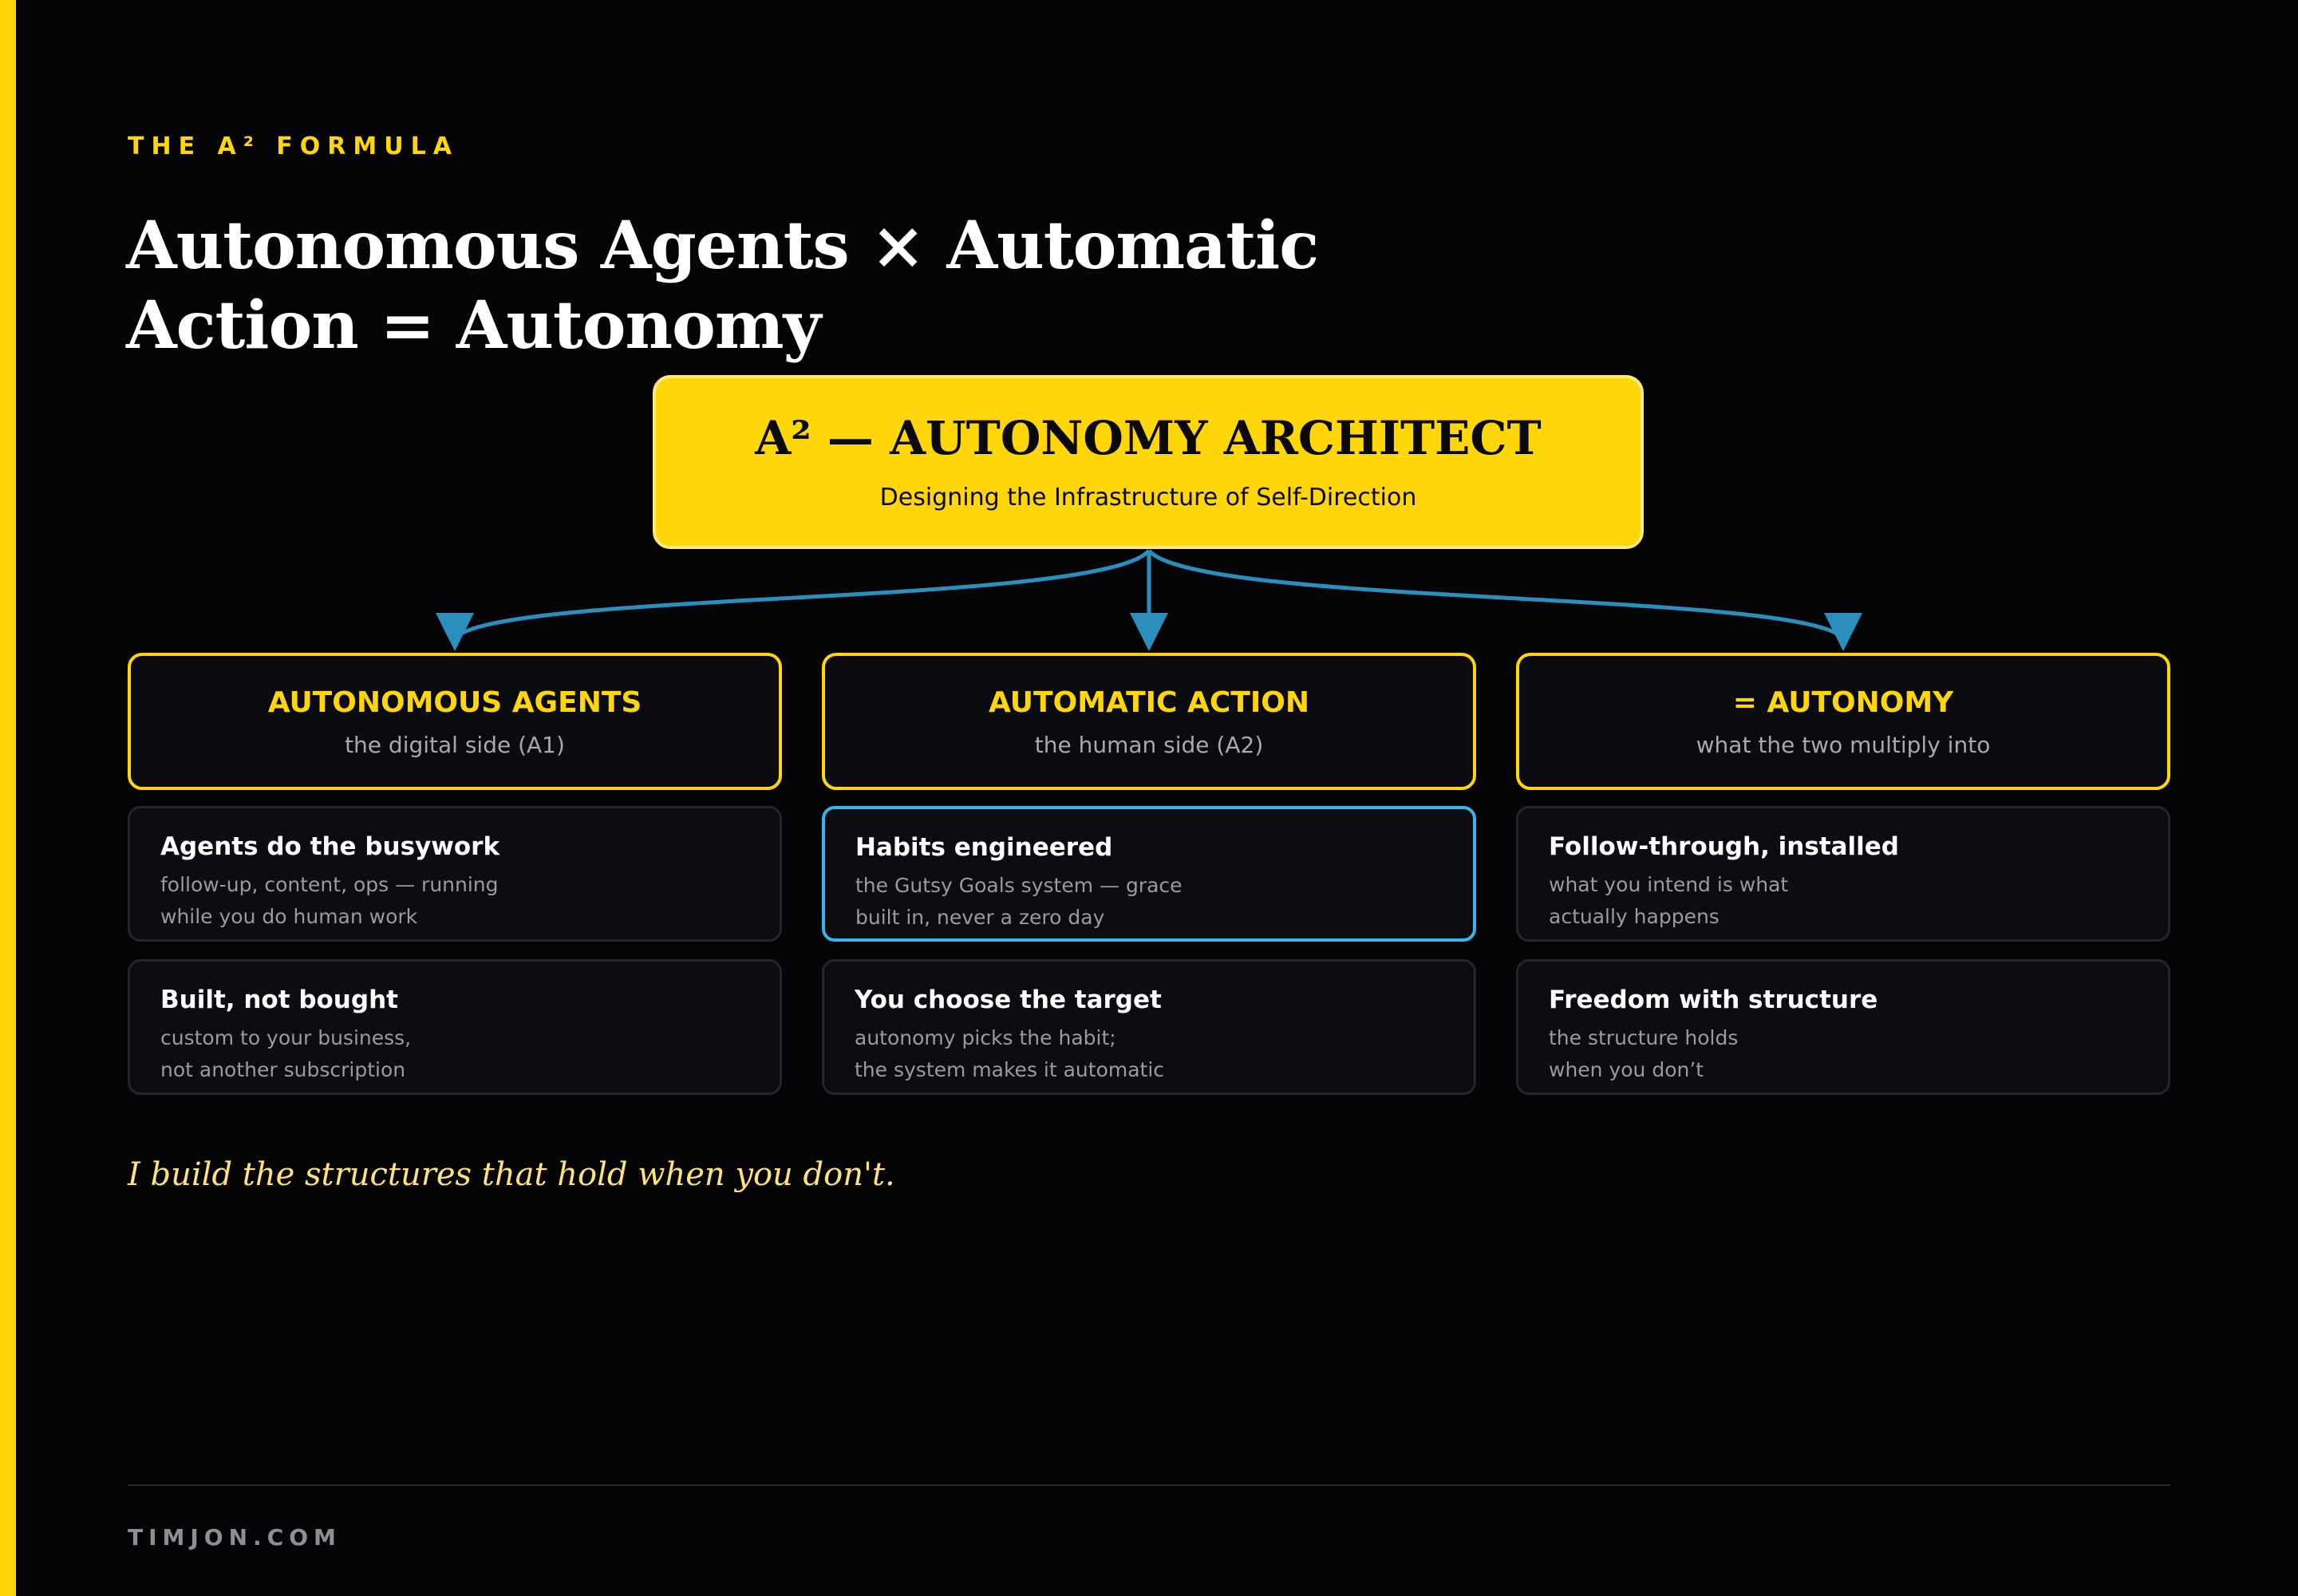 The image size is (2298, 1596). I want to click on column-head-automatic-action: AUTOMATIC ACTION the human side (A2), so click(1149, 721).